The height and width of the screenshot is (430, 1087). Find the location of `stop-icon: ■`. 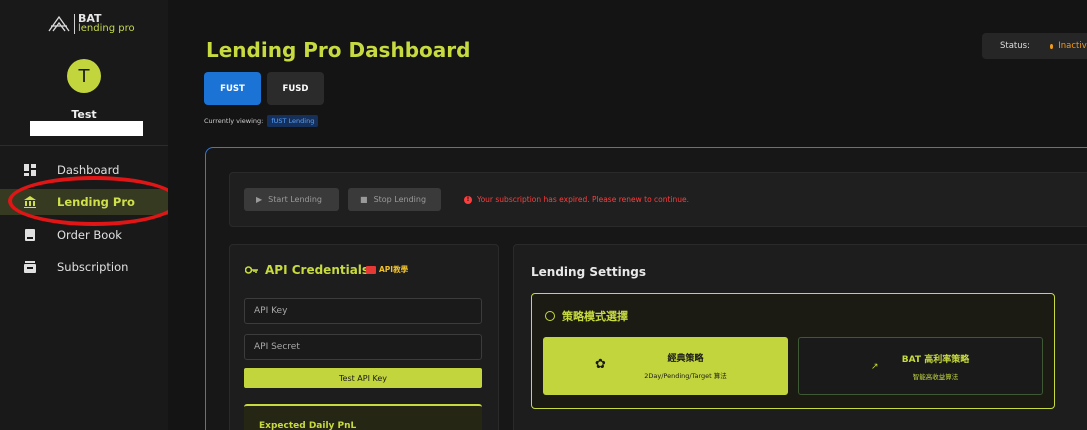

stop-icon: ■ is located at coordinates (364, 199).